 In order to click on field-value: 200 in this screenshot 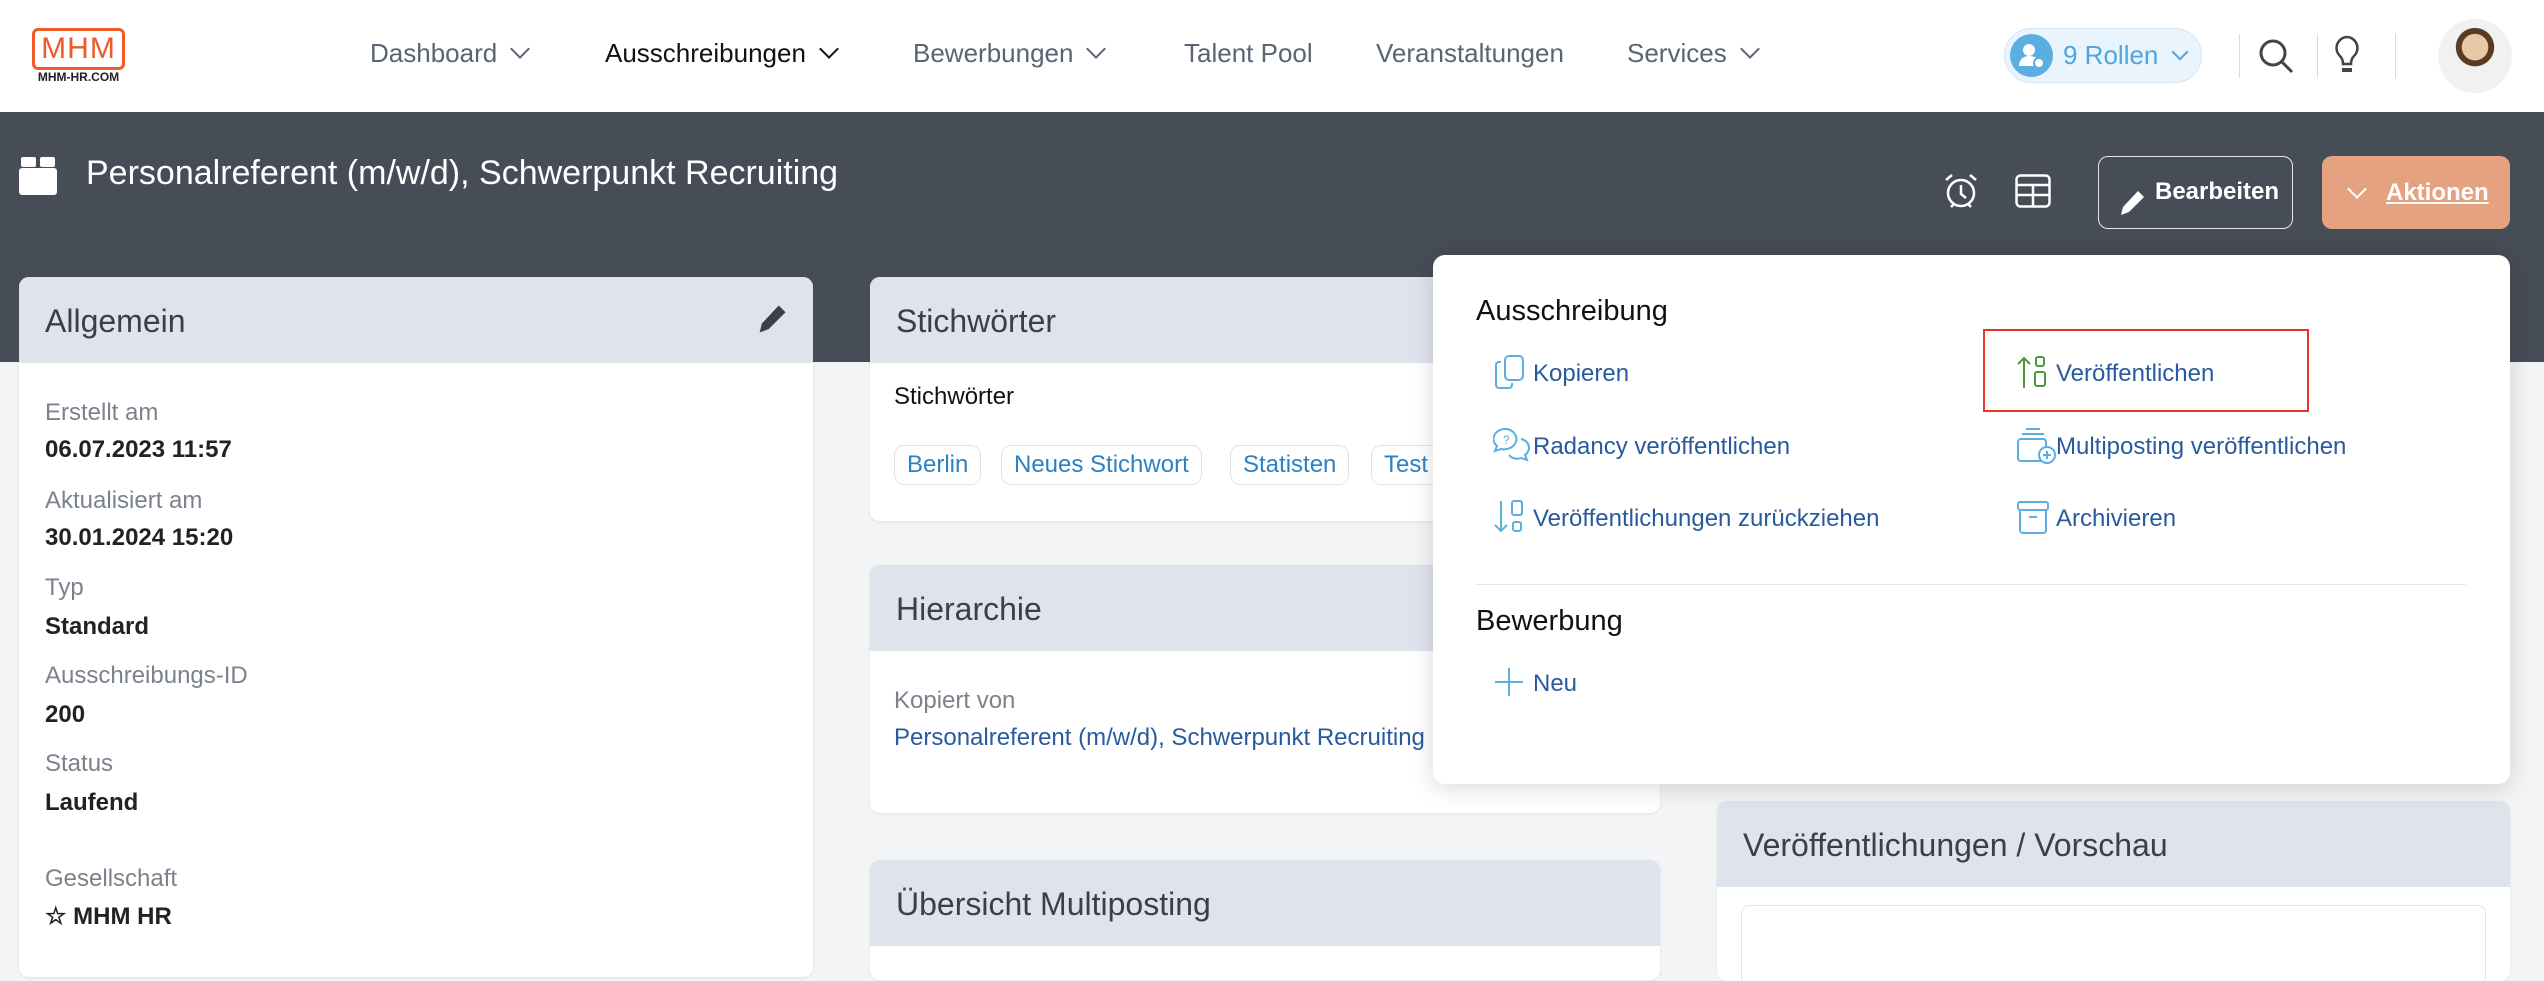, I will do `click(65, 714)`.